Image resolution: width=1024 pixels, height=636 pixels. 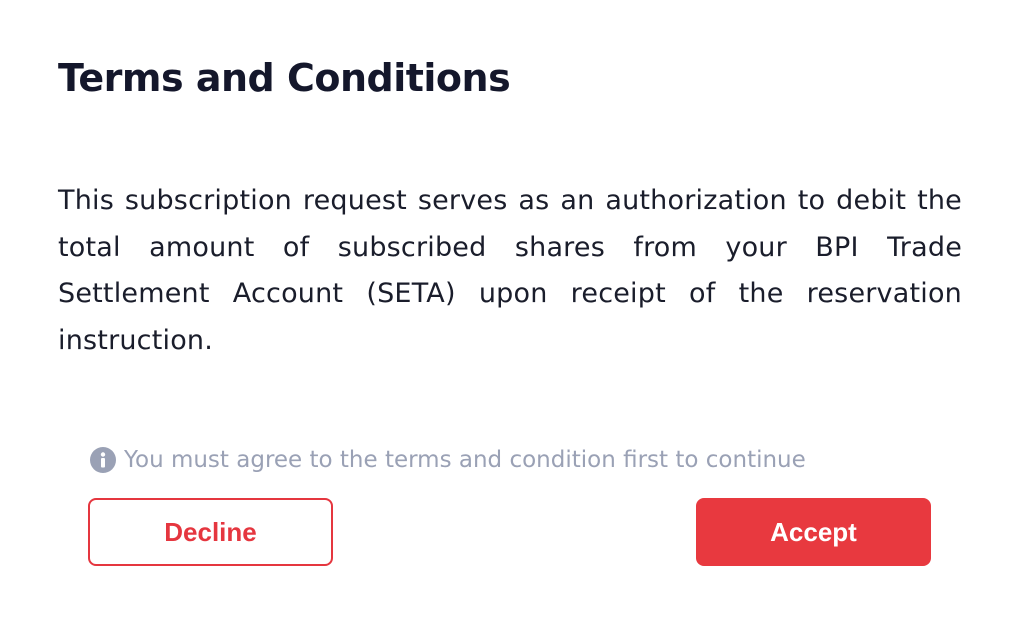 What do you see at coordinates (813, 532) in the screenshot?
I see `accept-button: Accept` at bounding box center [813, 532].